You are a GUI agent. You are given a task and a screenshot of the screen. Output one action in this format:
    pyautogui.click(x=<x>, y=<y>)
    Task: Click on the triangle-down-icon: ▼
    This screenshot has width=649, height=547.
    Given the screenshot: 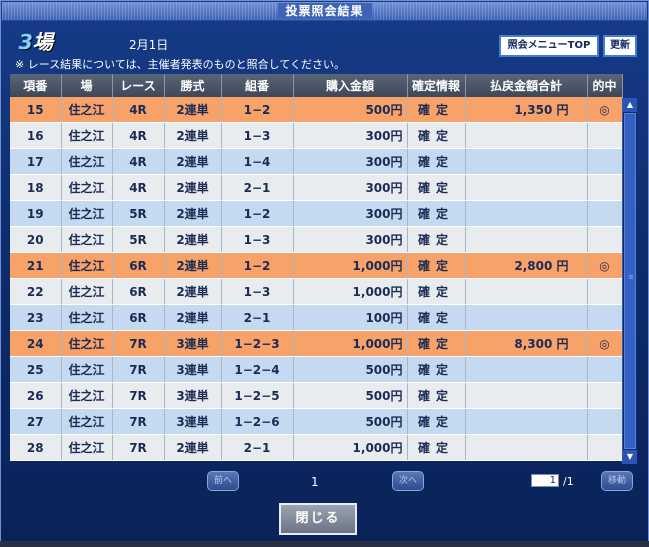 What is the action you would take?
    pyautogui.click(x=630, y=457)
    